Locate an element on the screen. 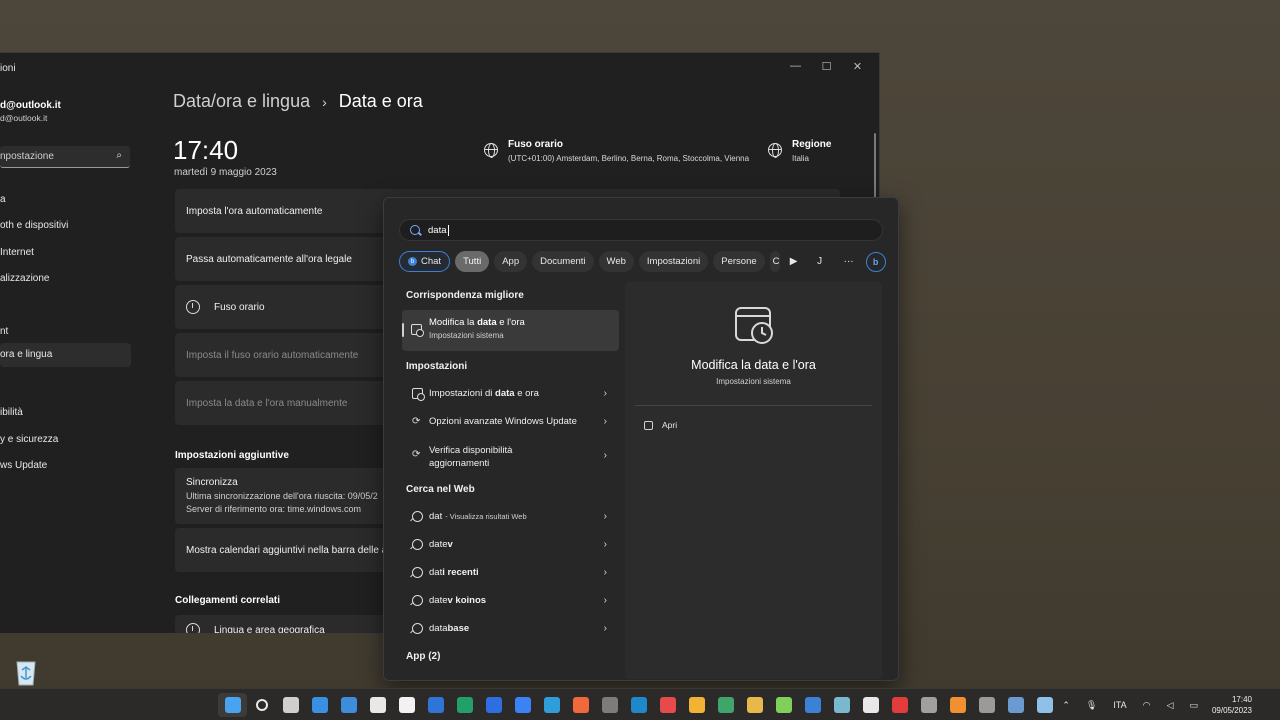  taskbar: ⌃ 🎙 ITA ◠ ◁ ▭ 17:40 09/05/2023 is located at coordinates (640, 704).